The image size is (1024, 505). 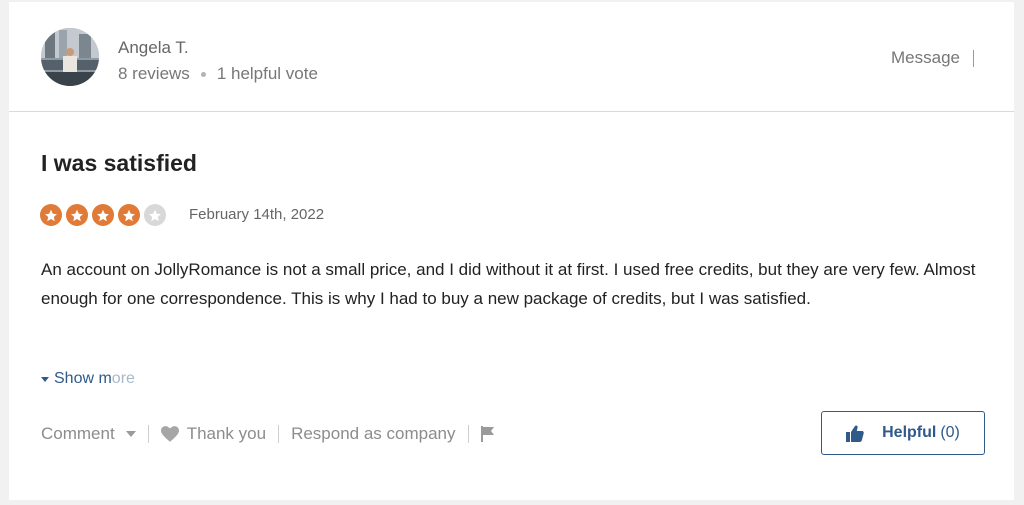 I want to click on review-count: 8 reviews, so click(x=154, y=73).